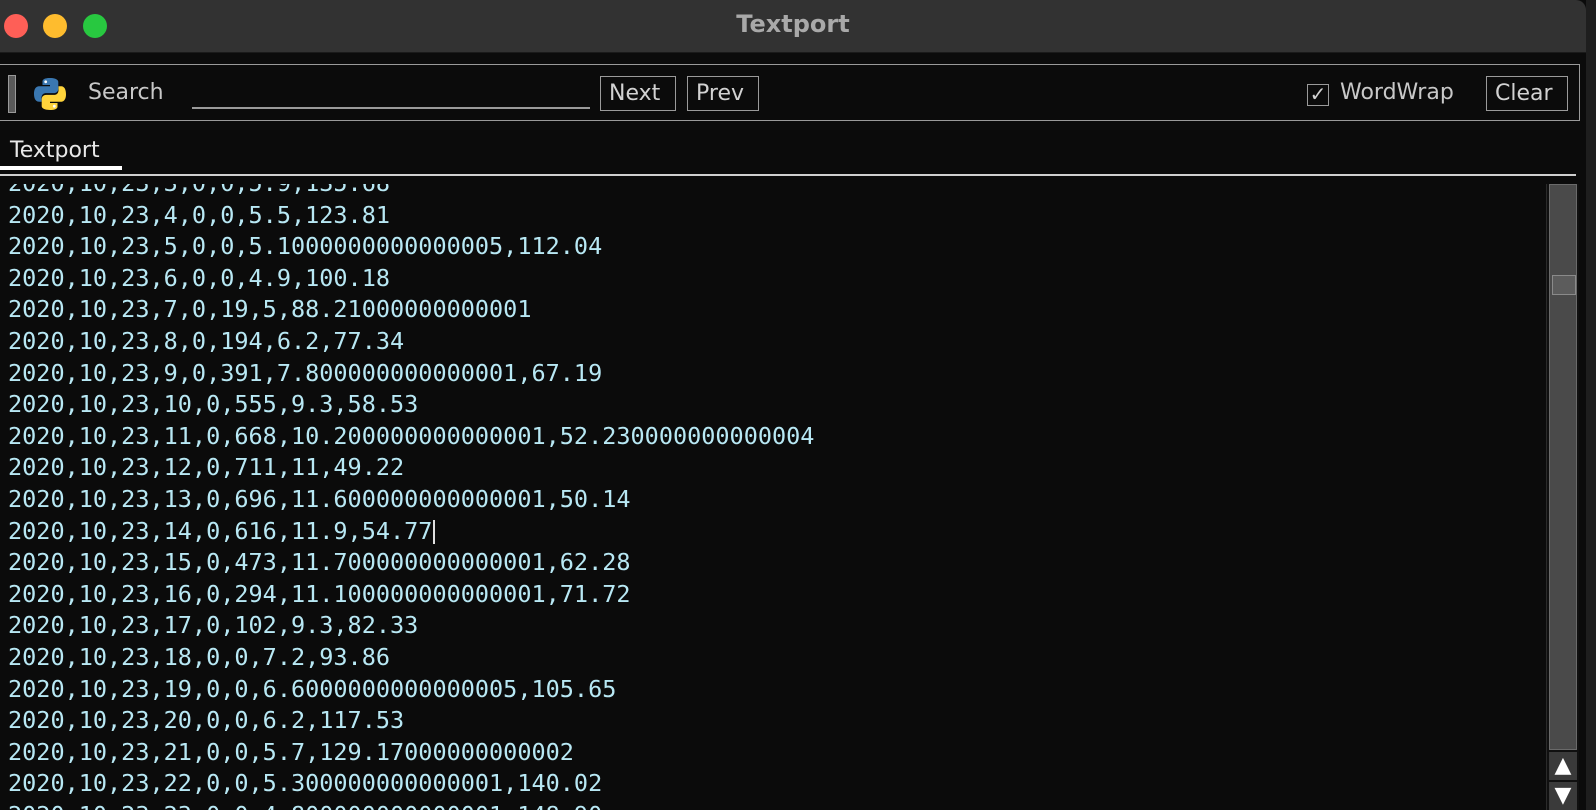 Image resolution: width=1596 pixels, height=810 pixels. Describe the element at coordinates (206, 720) in the screenshot. I see `output-line-text: 2020,10,23,20,0,0,6.2,117.53` at that location.